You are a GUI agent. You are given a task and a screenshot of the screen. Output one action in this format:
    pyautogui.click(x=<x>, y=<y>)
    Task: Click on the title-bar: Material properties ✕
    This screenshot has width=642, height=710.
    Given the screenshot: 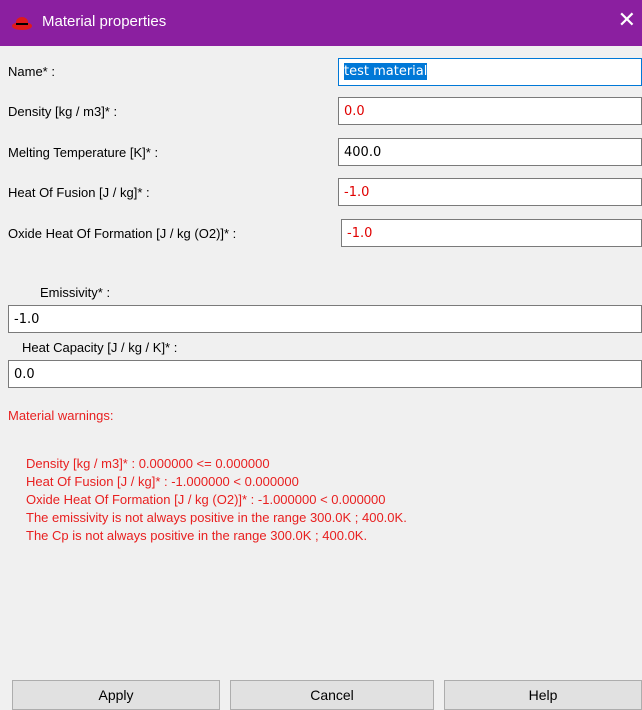 What is the action you would take?
    pyautogui.click(x=321, y=23)
    